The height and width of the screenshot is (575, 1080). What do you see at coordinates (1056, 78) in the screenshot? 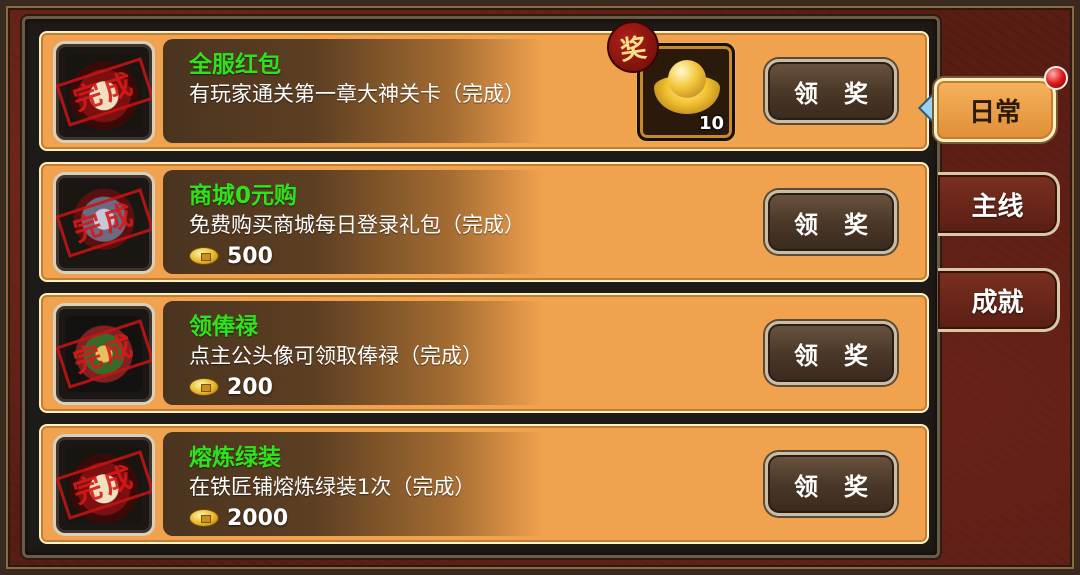
I see `notification-dot-icon` at bounding box center [1056, 78].